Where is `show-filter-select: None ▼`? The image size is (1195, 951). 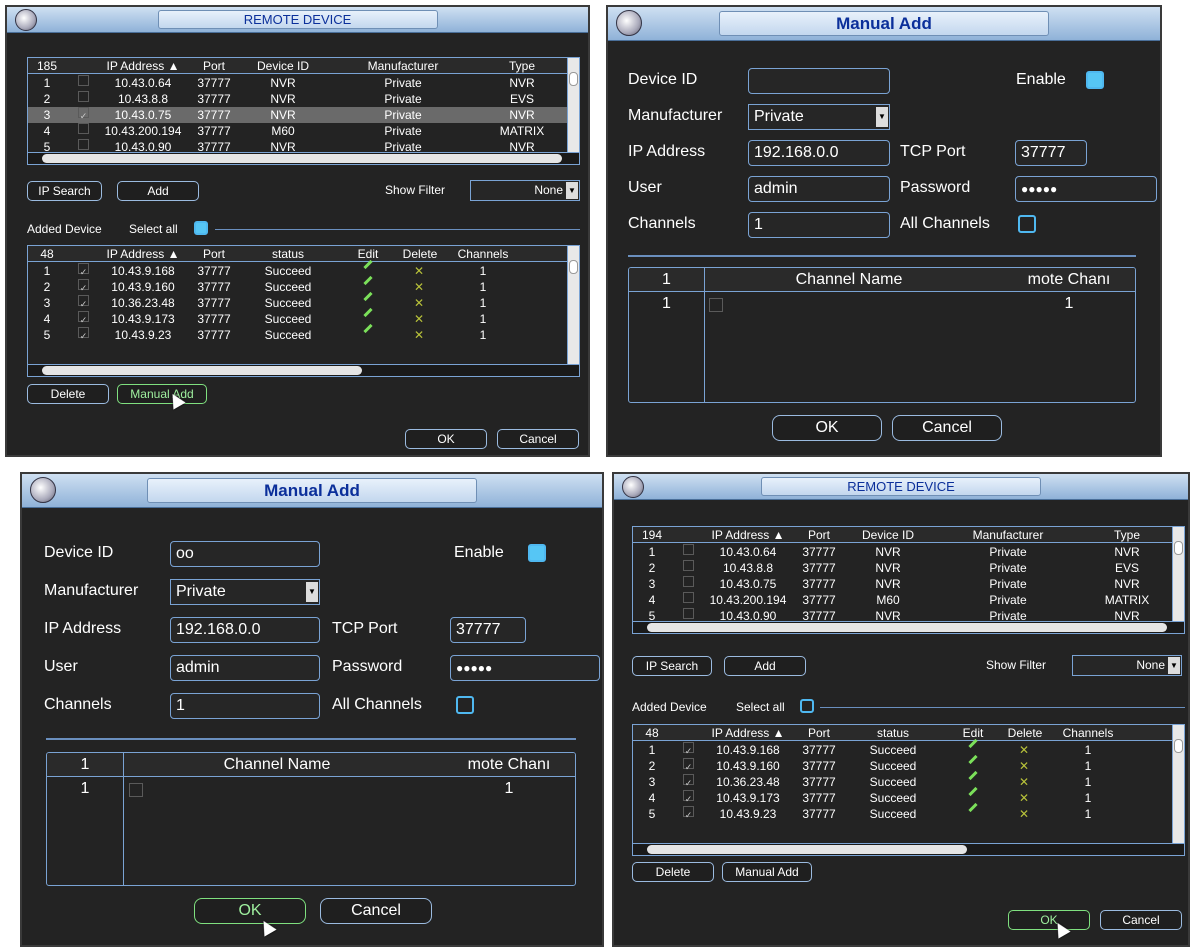 show-filter-select: None ▼ is located at coordinates (1127, 665).